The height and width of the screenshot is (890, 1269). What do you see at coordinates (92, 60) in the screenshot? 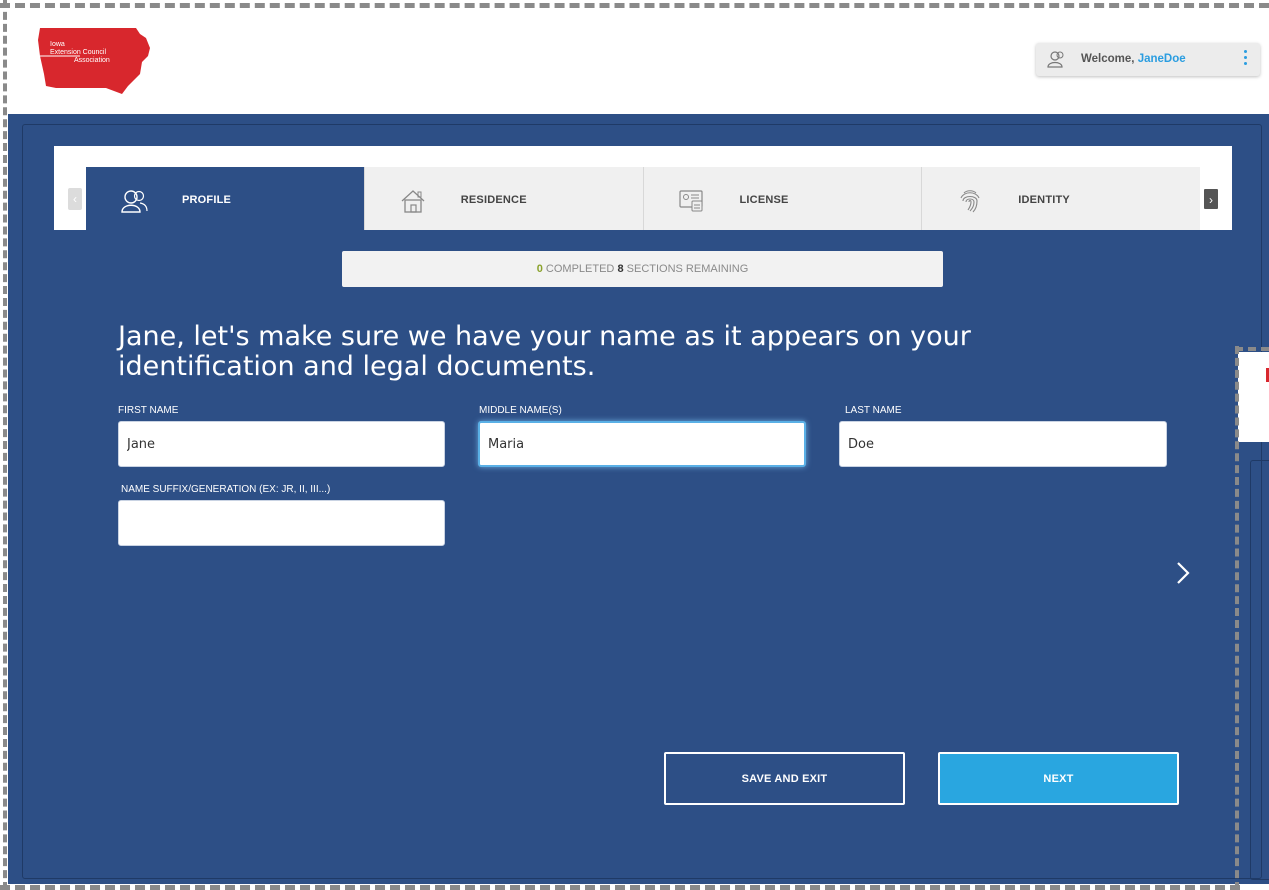
I see `logo-line-3: Association` at bounding box center [92, 60].